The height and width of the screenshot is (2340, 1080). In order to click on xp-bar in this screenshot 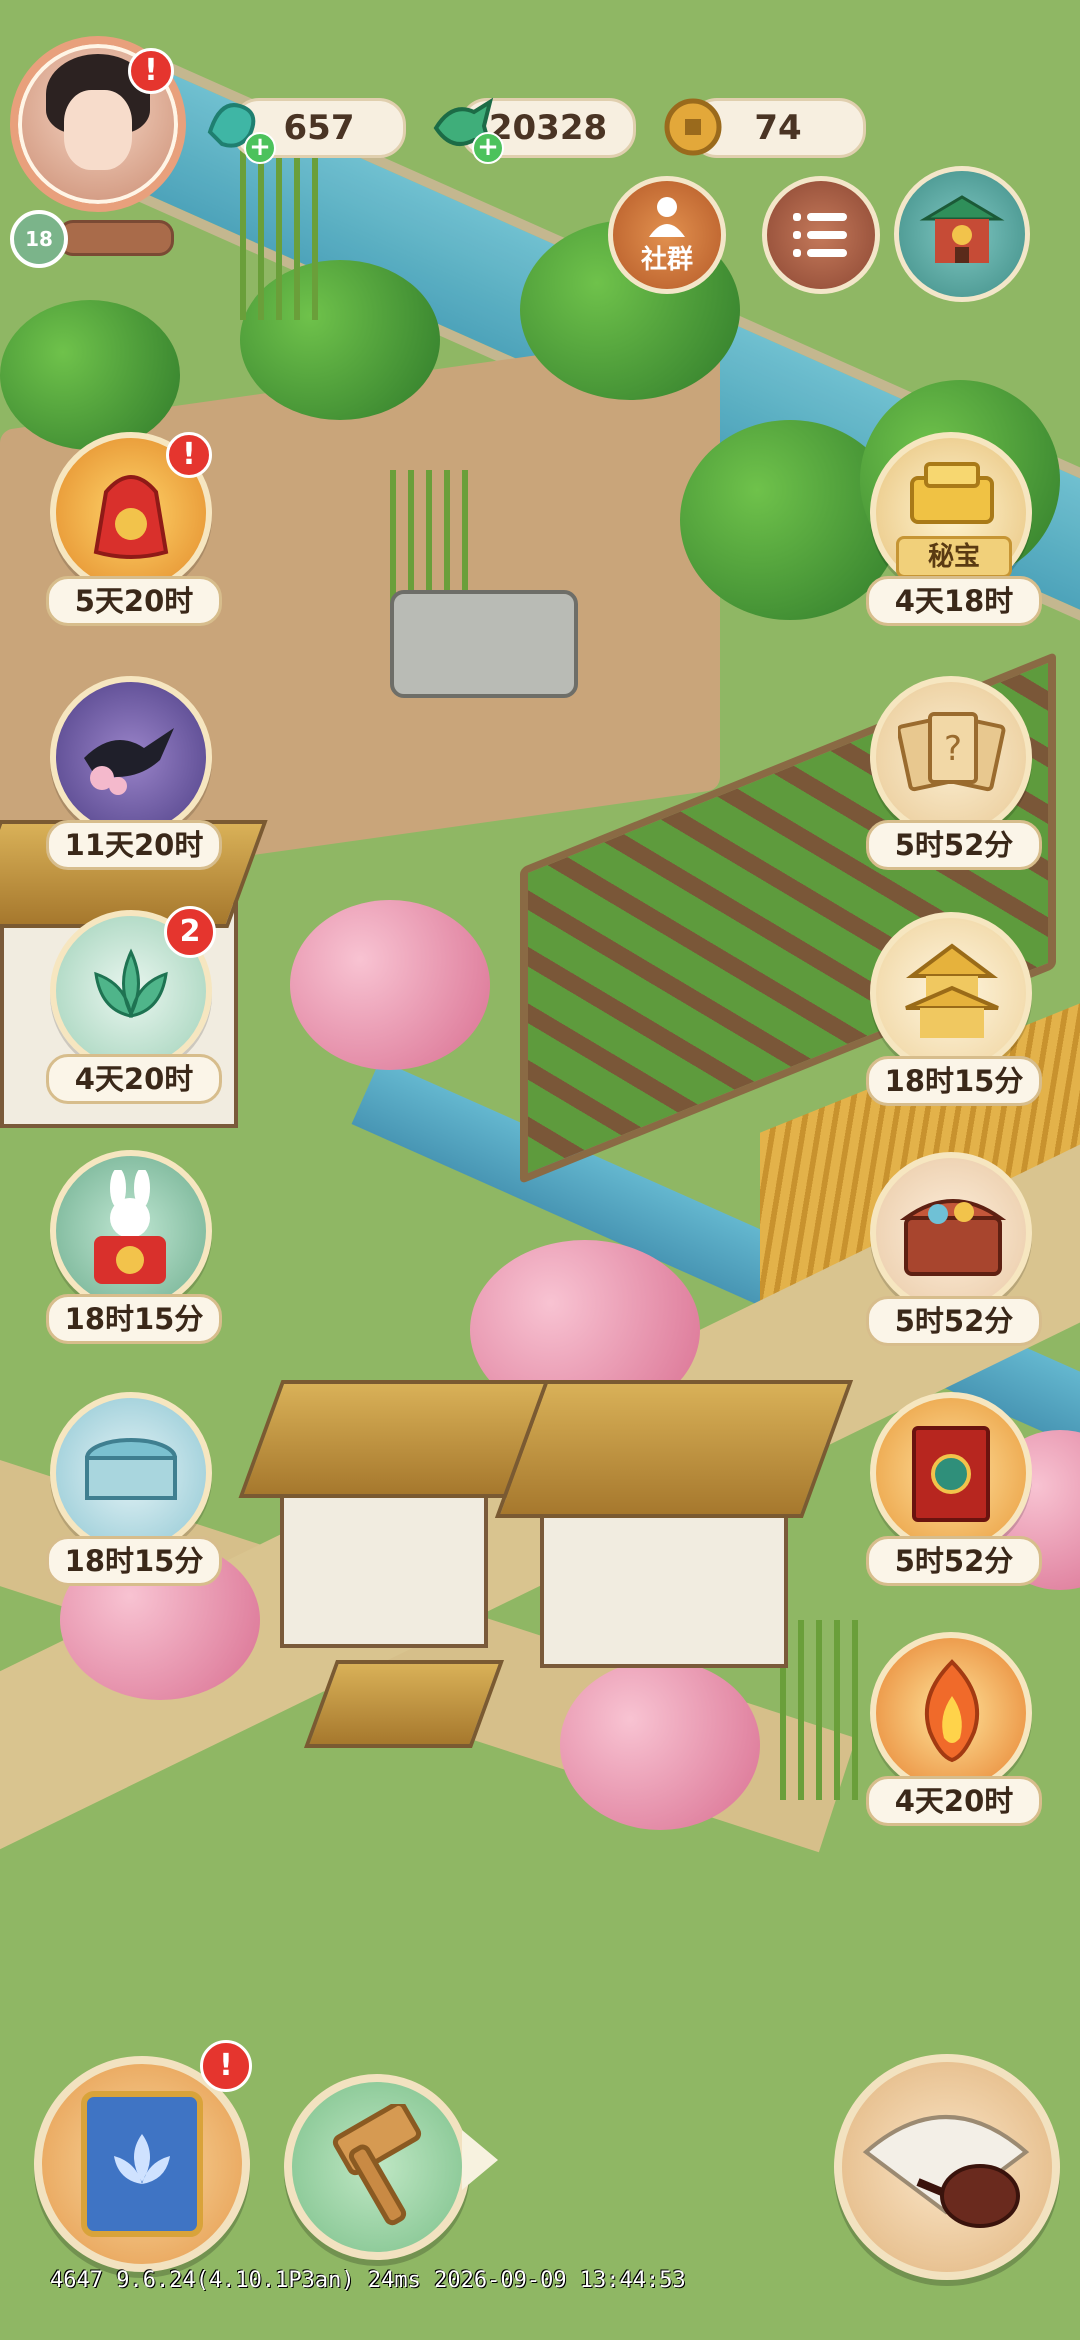, I will do `click(116, 238)`.